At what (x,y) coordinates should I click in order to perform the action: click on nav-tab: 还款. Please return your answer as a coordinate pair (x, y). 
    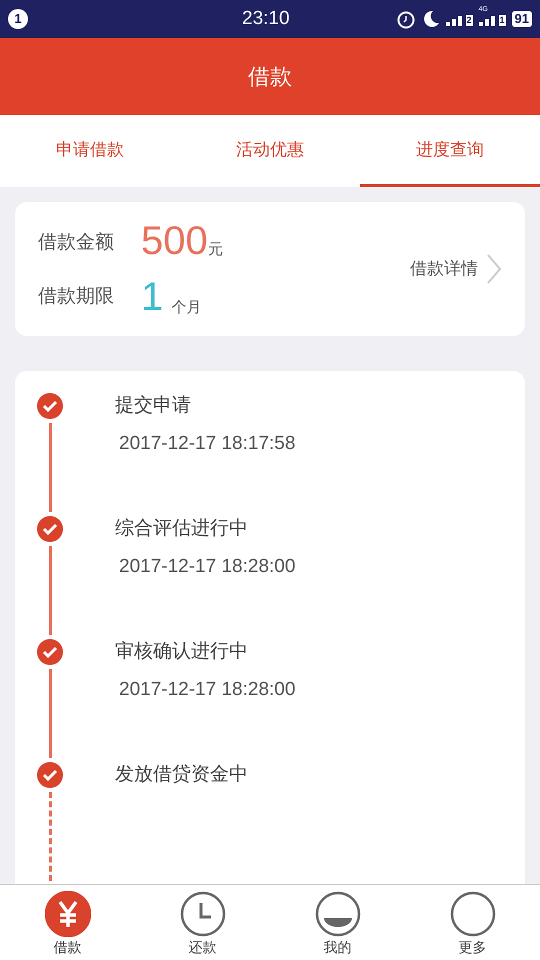
    Looking at the image, I should click on (202, 922).